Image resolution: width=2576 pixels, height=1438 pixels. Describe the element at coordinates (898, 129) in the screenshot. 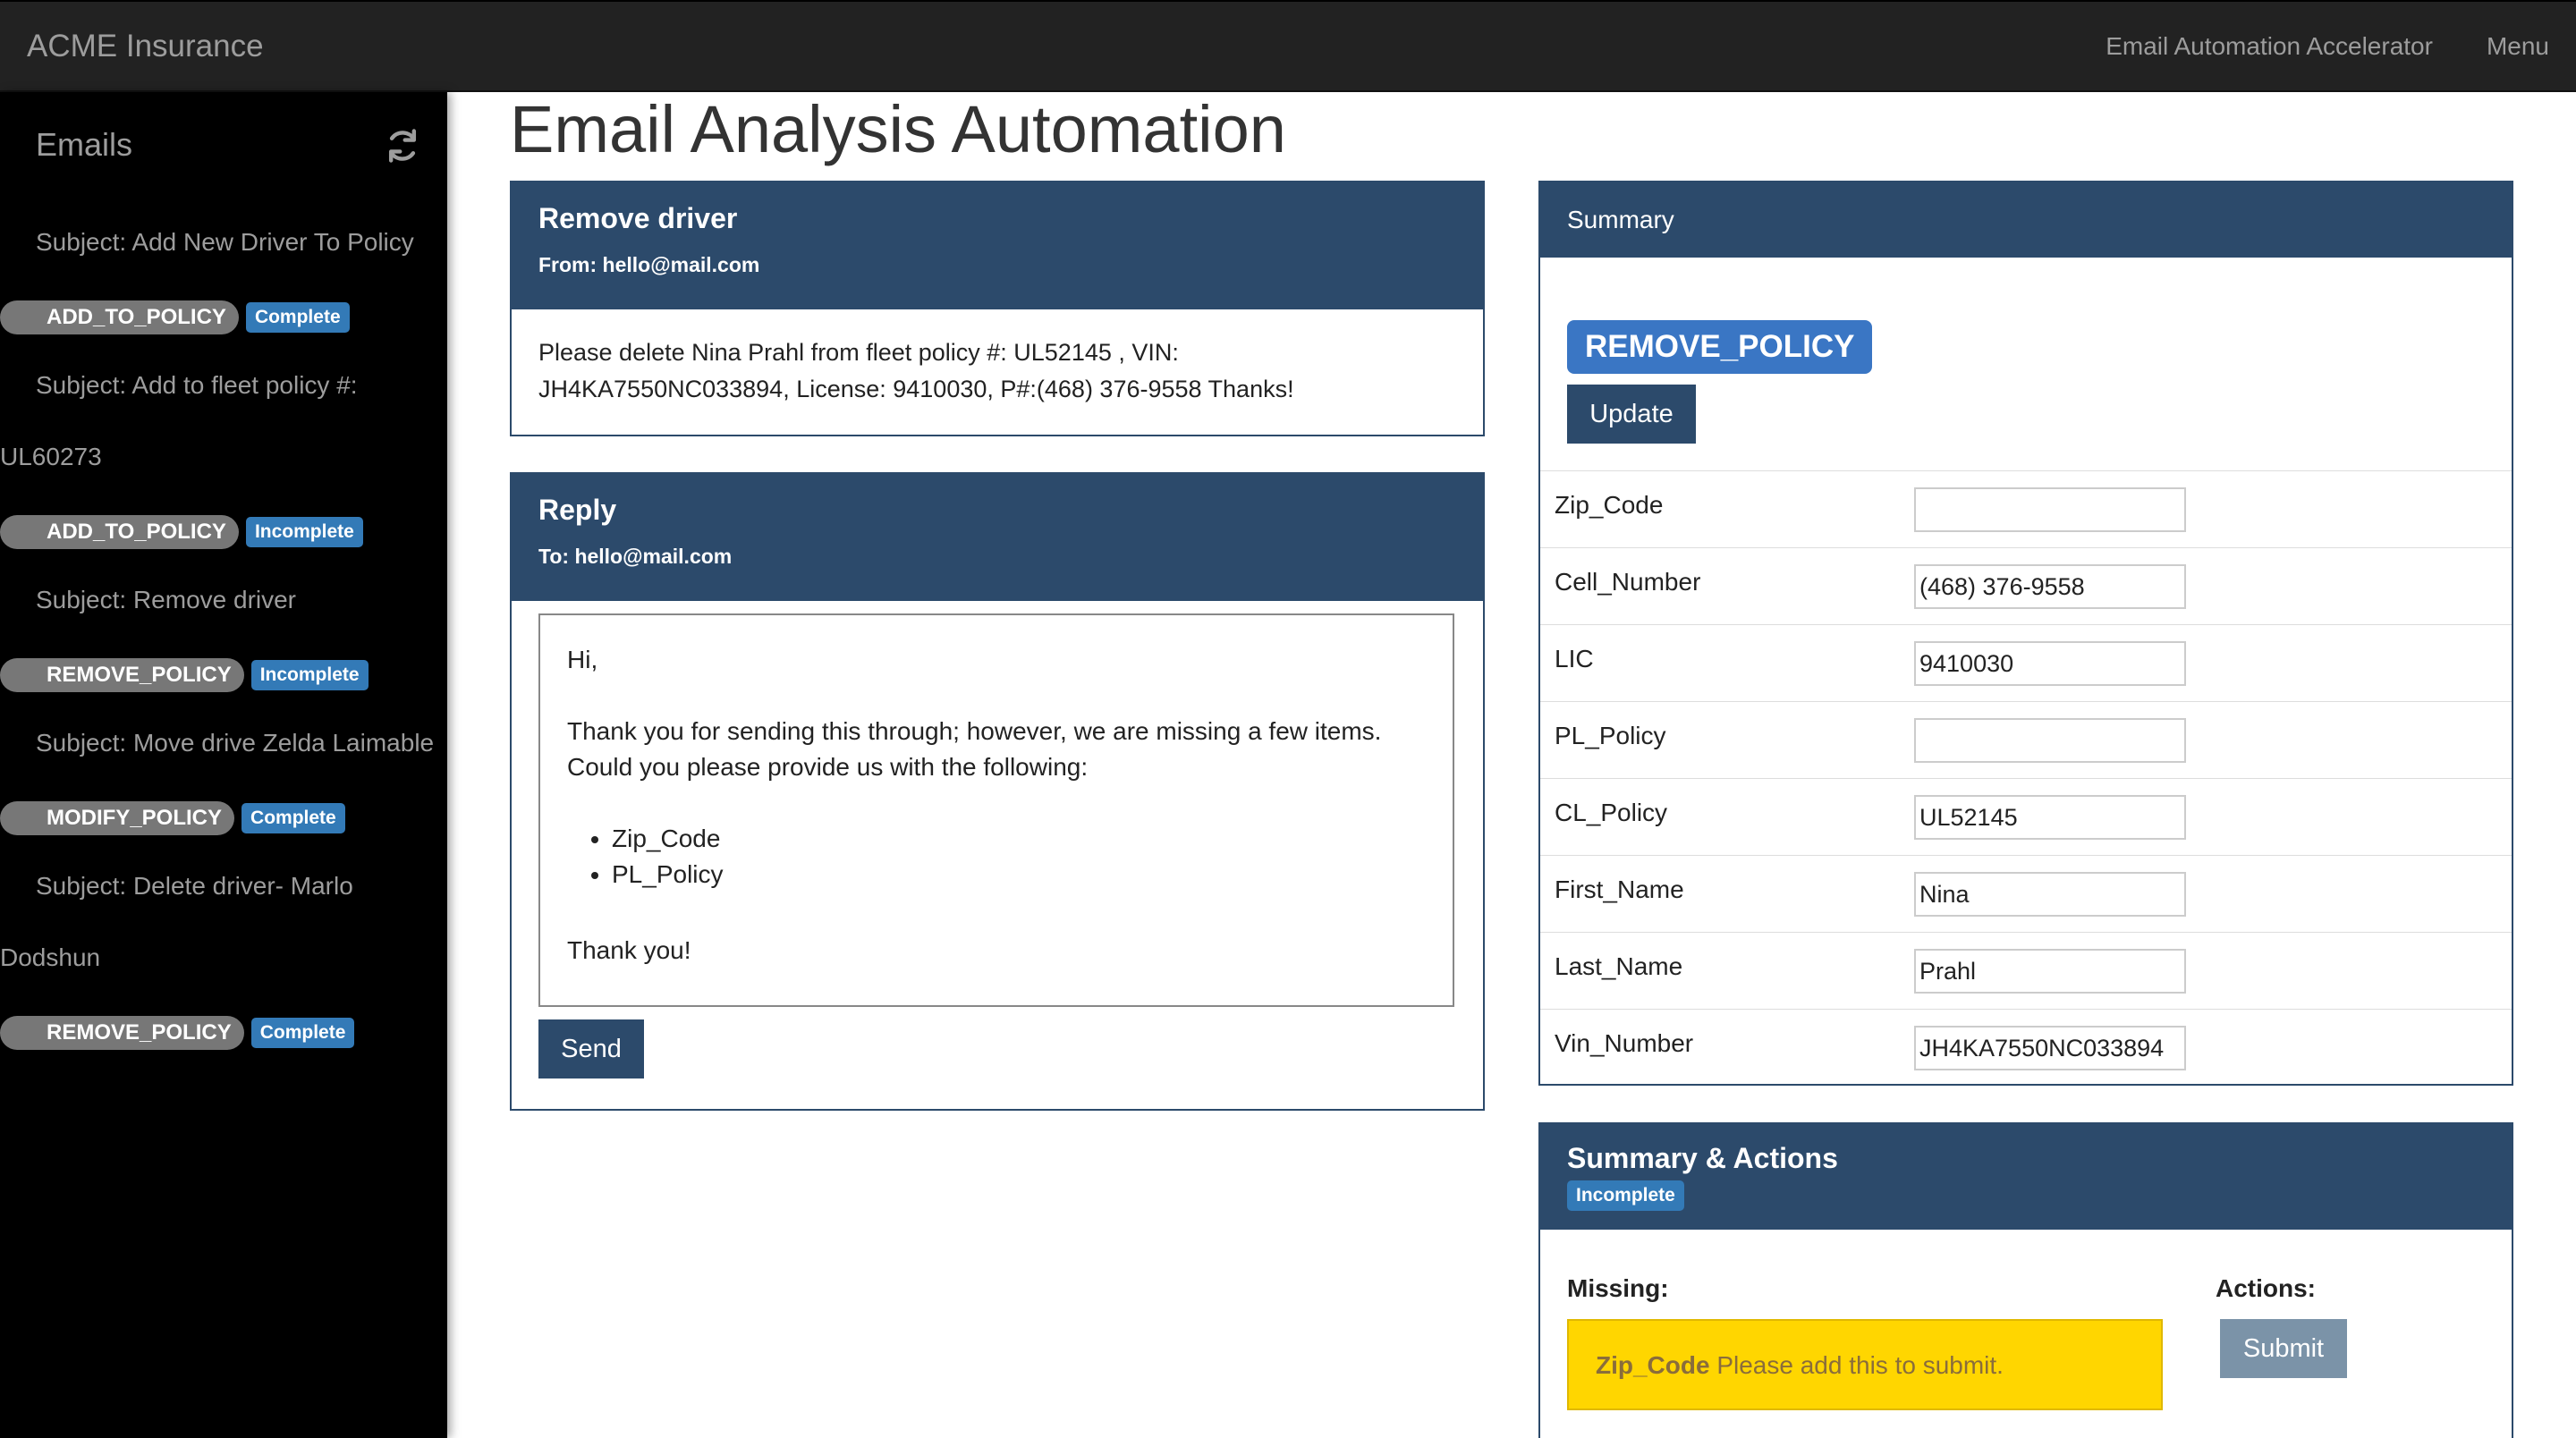

I see `page-title: Email Analysis Automation` at that location.